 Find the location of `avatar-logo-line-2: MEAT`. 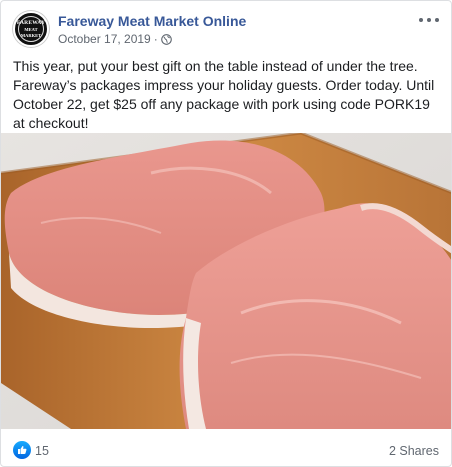

avatar-logo-line-2: MEAT is located at coordinates (31, 29).